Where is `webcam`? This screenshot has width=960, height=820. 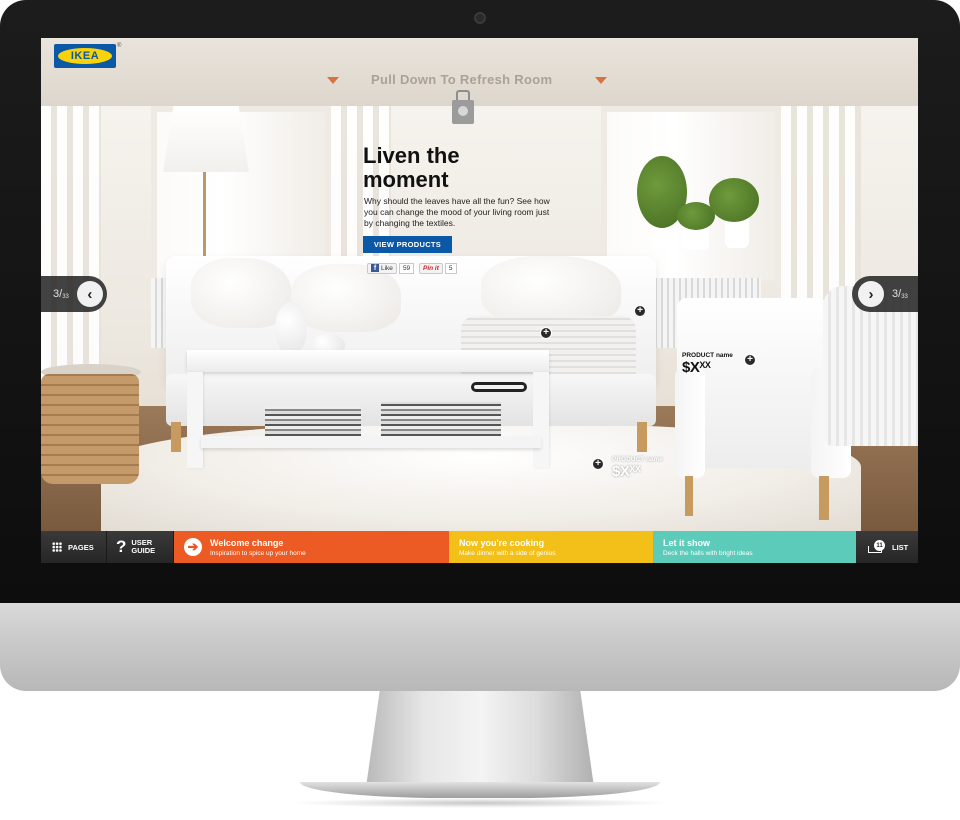 webcam is located at coordinates (480, 18).